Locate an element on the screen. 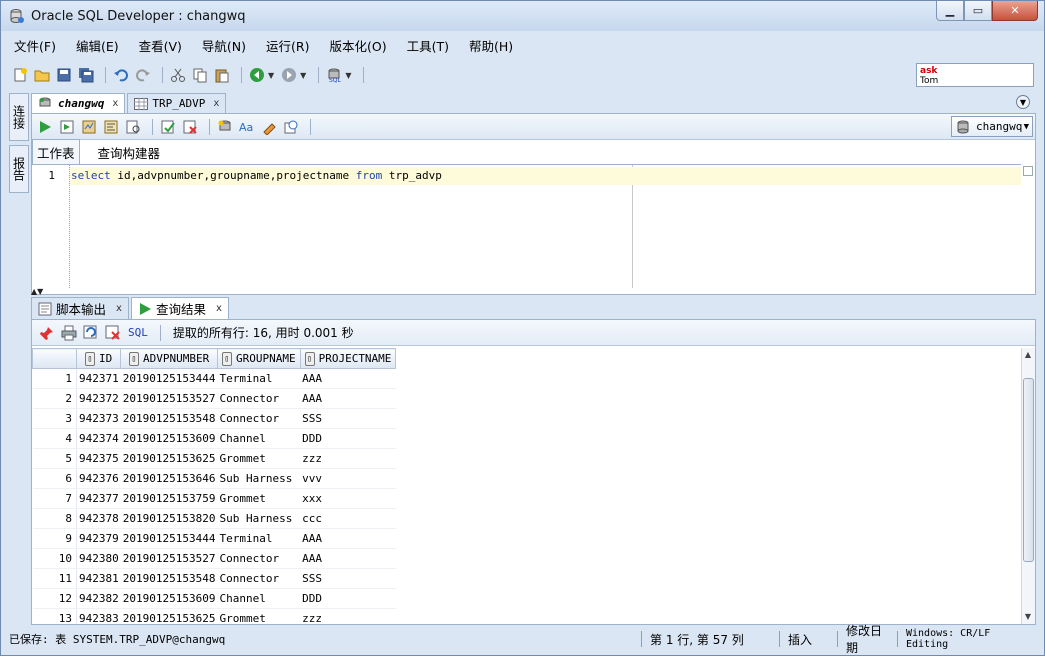 The width and height of the screenshot is (1045, 656). menu-versioning: 版本化(O) is located at coordinates (357, 45).